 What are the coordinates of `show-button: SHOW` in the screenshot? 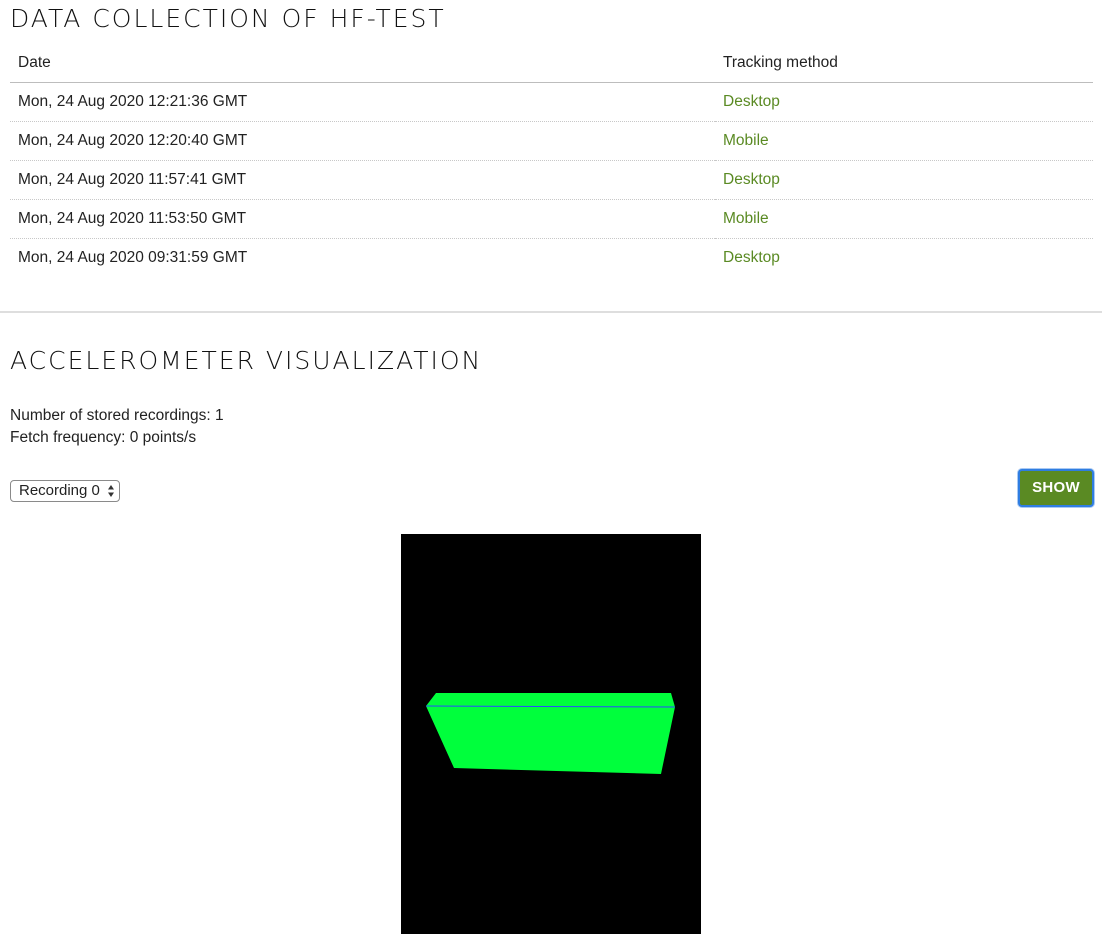 It's located at (1056, 488).